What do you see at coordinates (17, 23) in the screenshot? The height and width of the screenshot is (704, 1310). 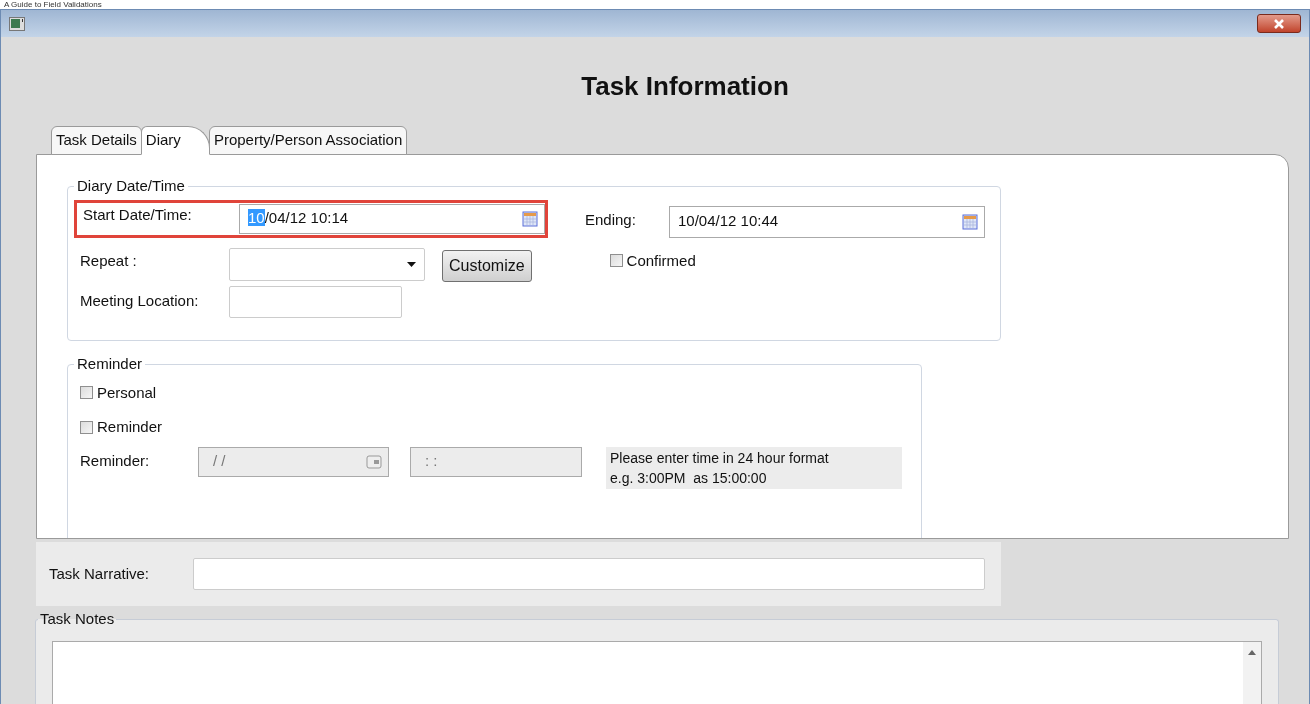 I see `app-icon` at bounding box center [17, 23].